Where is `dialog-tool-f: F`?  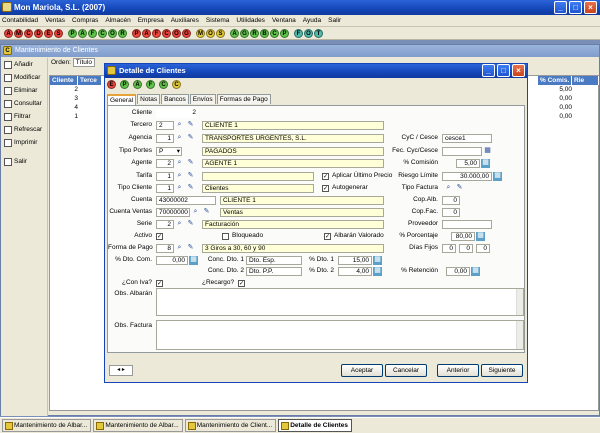
dialog-tool-f: F is located at coordinates (150, 84).